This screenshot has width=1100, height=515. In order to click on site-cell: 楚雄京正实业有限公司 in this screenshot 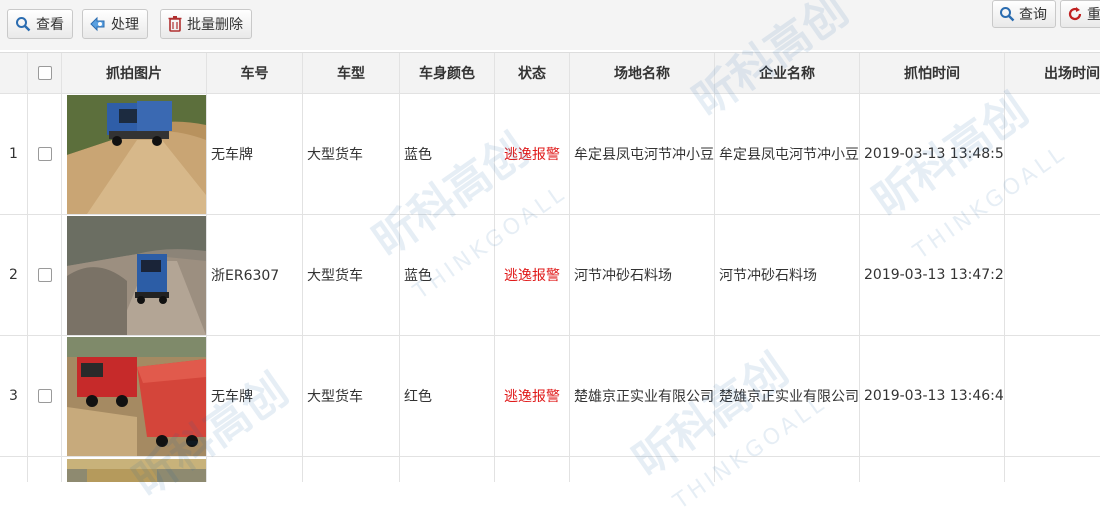, I will do `click(642, 396)`.